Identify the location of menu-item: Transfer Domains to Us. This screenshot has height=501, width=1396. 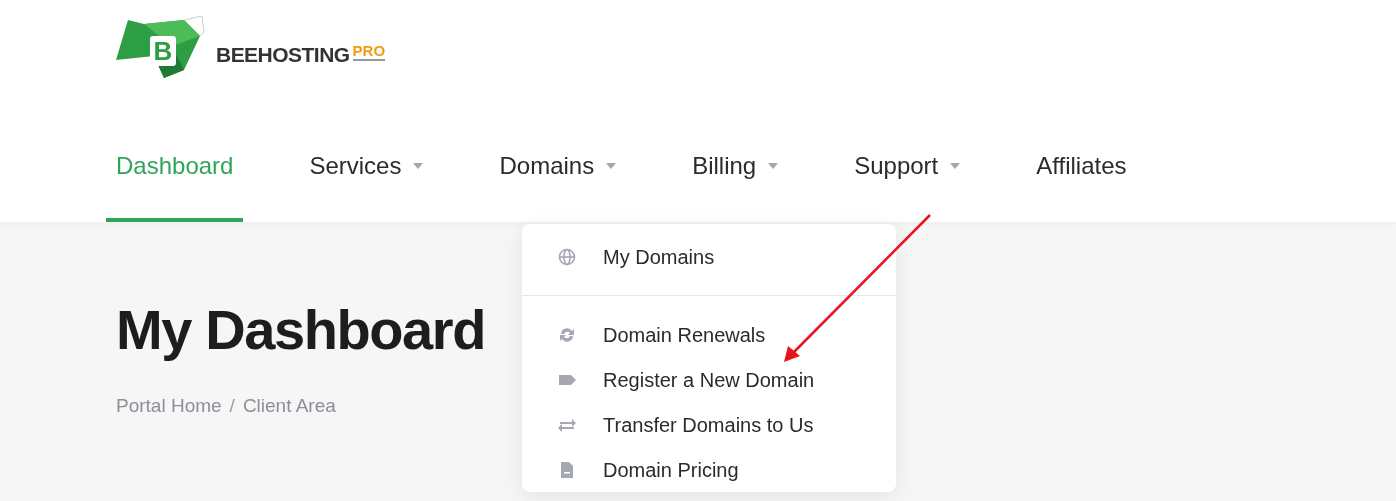
(709, 424).